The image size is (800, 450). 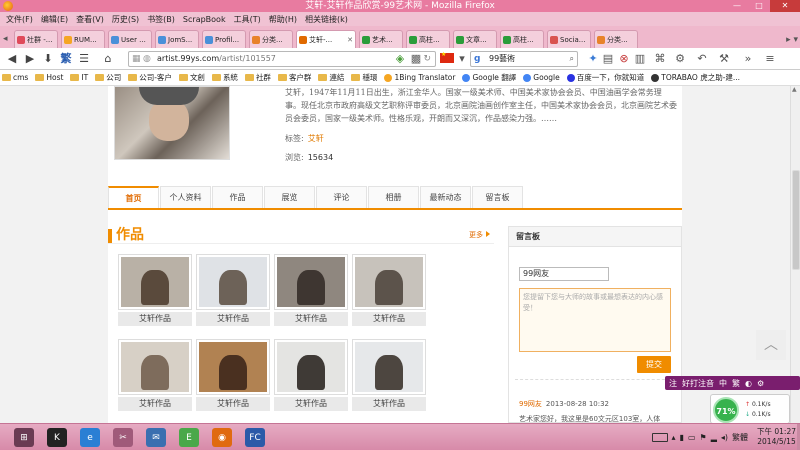 I want to click on home-icon: ⌂, so click(x=108, y=59).